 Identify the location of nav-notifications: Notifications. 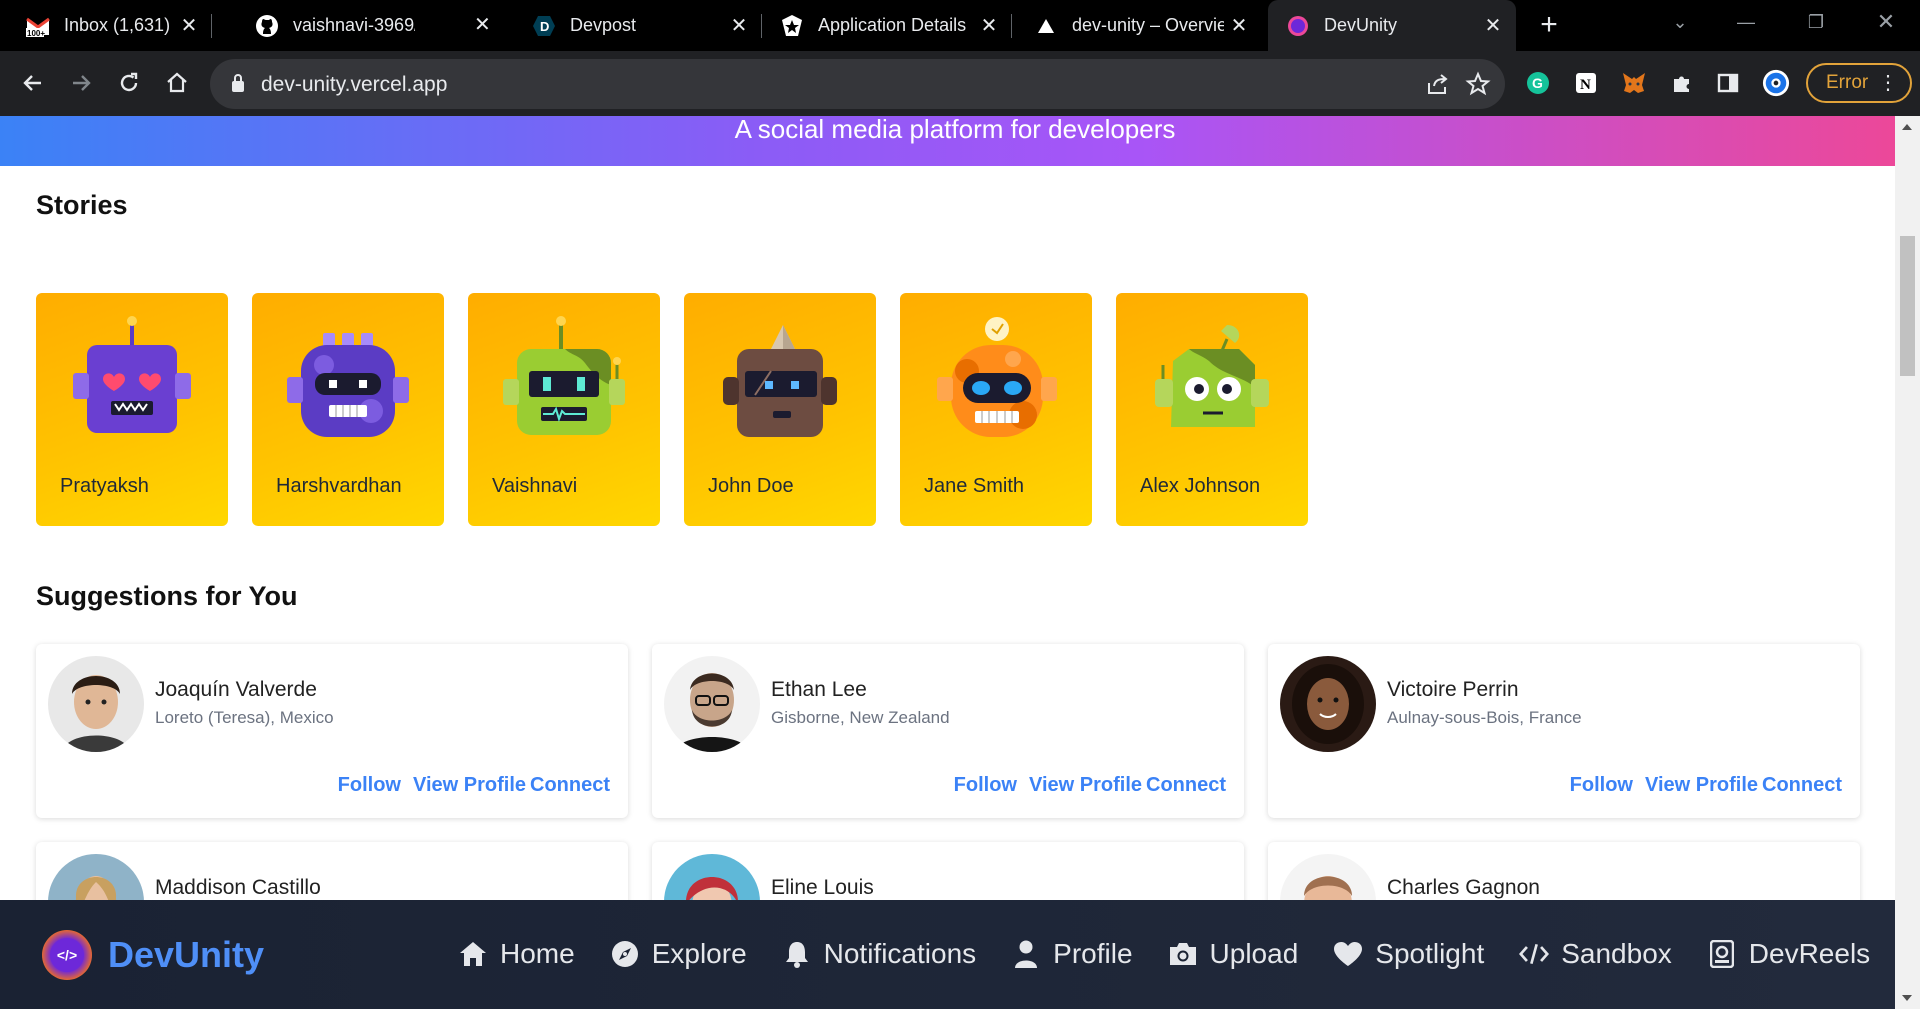
(879, 954).